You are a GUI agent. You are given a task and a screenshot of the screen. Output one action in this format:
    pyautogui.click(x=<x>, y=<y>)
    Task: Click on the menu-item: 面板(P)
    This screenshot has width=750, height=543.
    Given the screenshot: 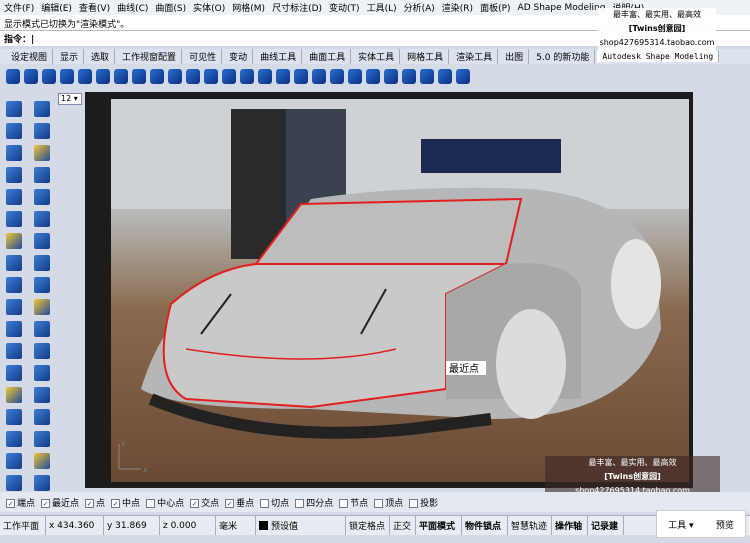 What is the action you would take?
    pyautogui.click(x=495, y=7)
    